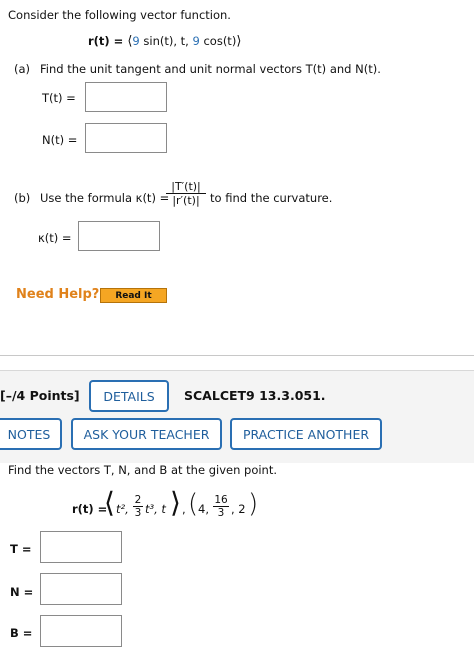  What do you see at coordinates (40, 395) in the screenshot?
I see `points-label: [–/4 Points]` at bounding box center [40, 395].